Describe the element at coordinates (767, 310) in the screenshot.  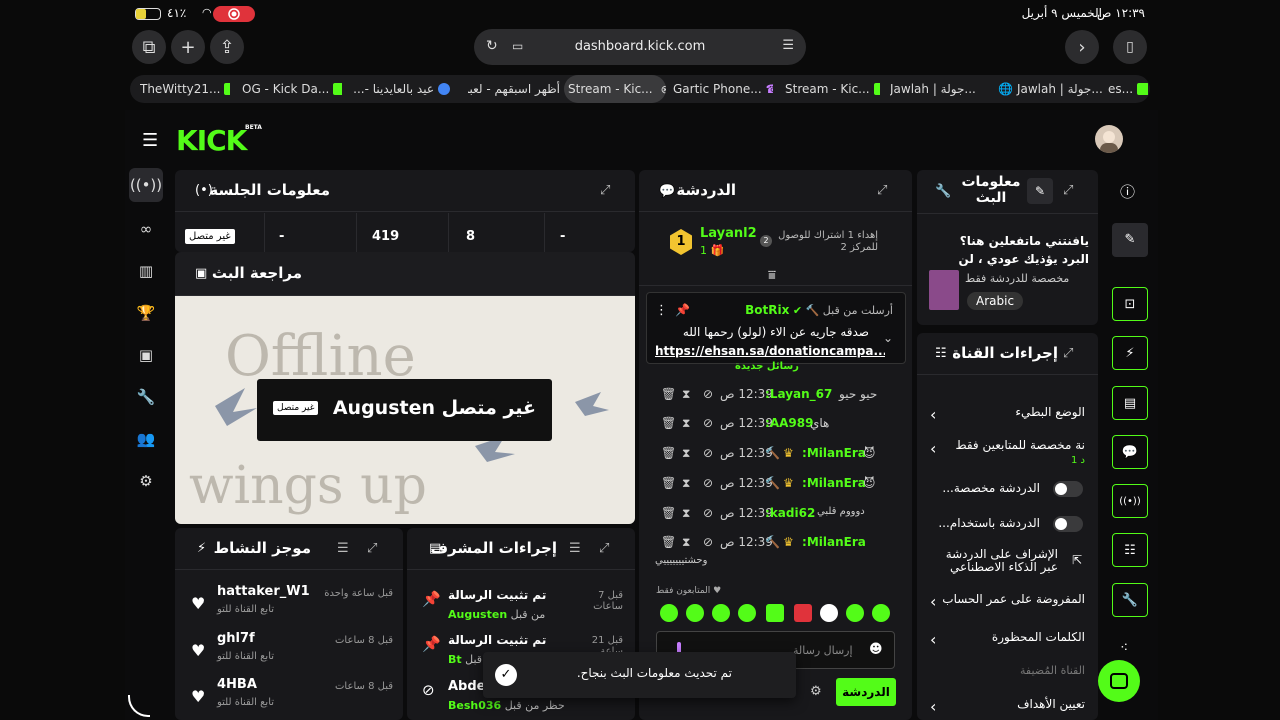
I see `pinned-user: BotRix` at that location.